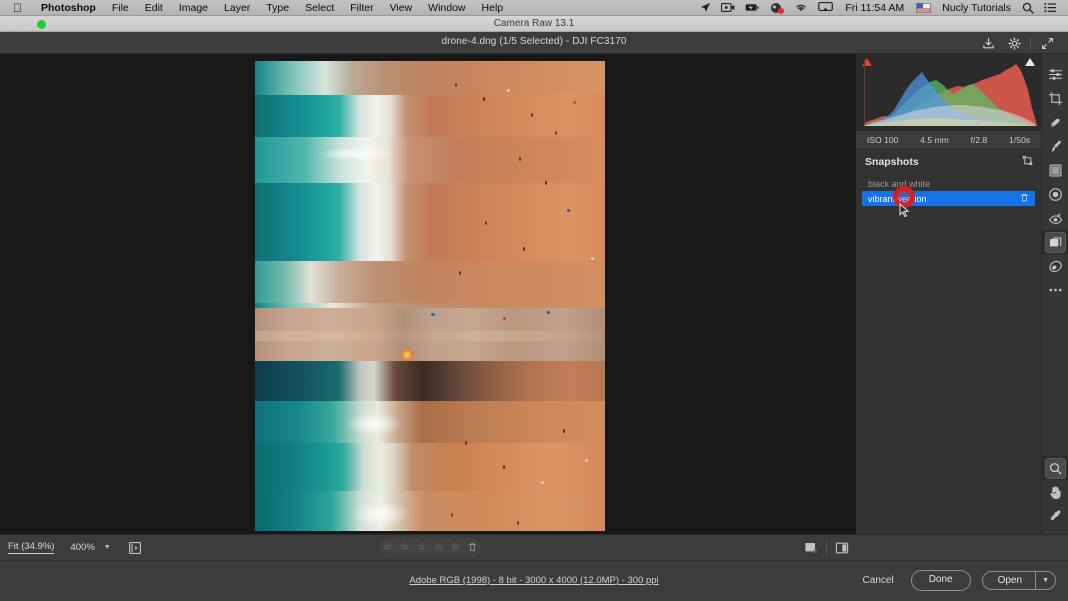  What do you see at coordinates (874, 8) in the screenshot?
I see `menubar-clock: Fri 11:54 AM` at bounding box center [874, 8].